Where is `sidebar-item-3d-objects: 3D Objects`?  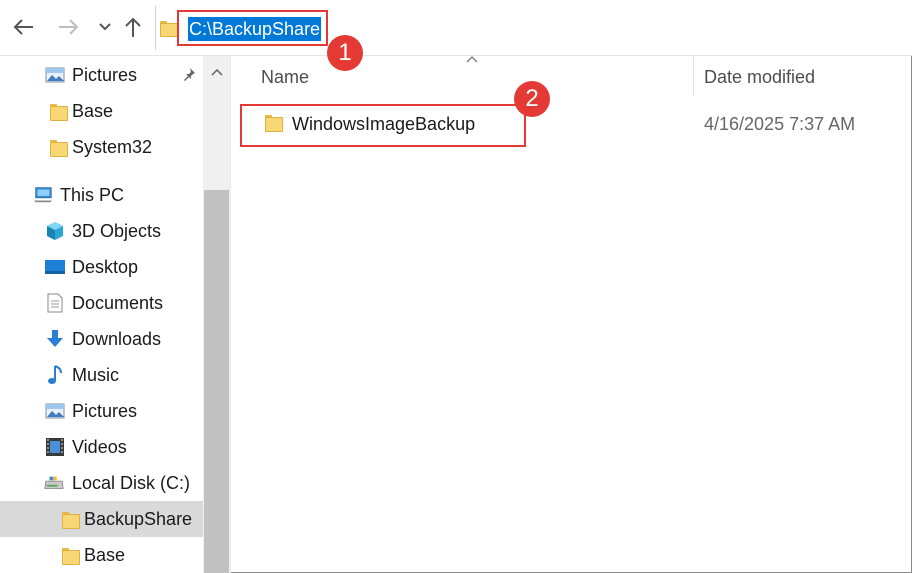
sidebar-item-3d-objects: 3D Objects is located at coordinates (101, 231).